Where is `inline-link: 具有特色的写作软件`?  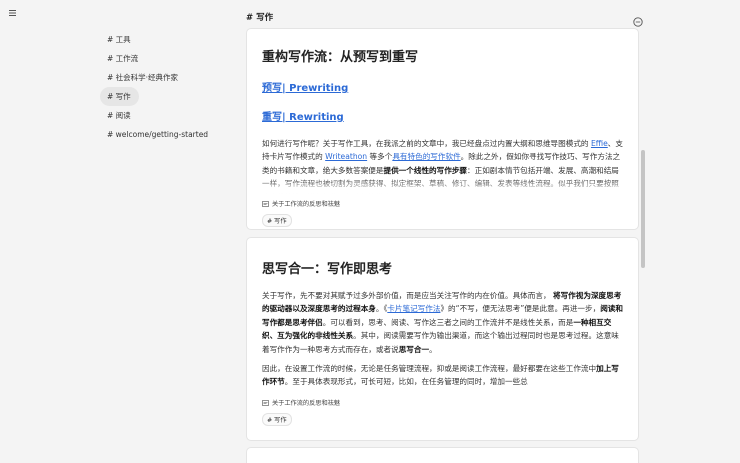
inline-link: 具有特色的写作软件 is located at coordinates (426, 156).